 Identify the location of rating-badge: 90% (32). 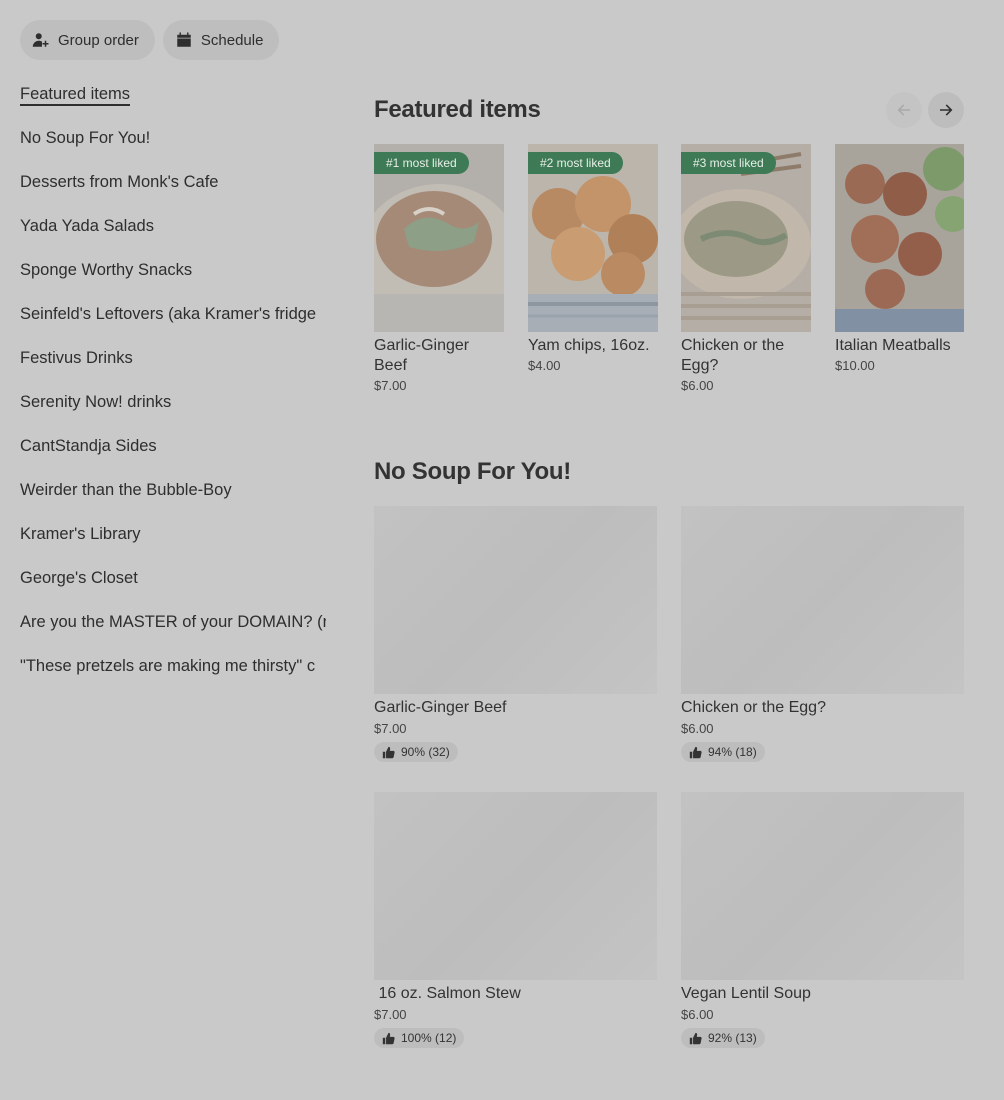
(416, 752).